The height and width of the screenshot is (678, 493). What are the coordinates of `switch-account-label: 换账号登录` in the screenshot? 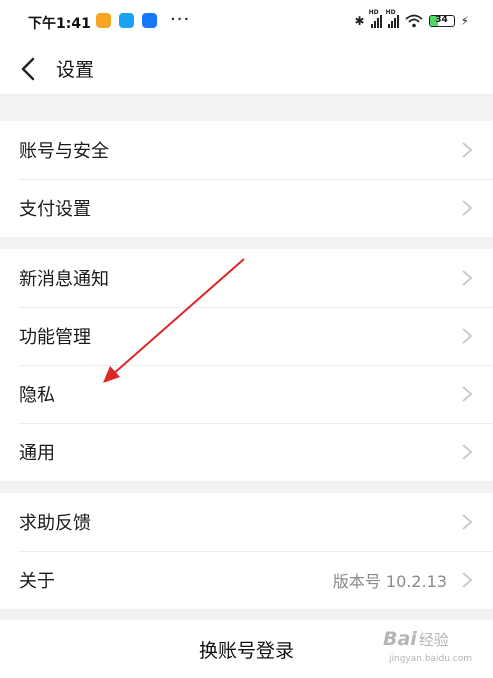 It's located at (246, 650).